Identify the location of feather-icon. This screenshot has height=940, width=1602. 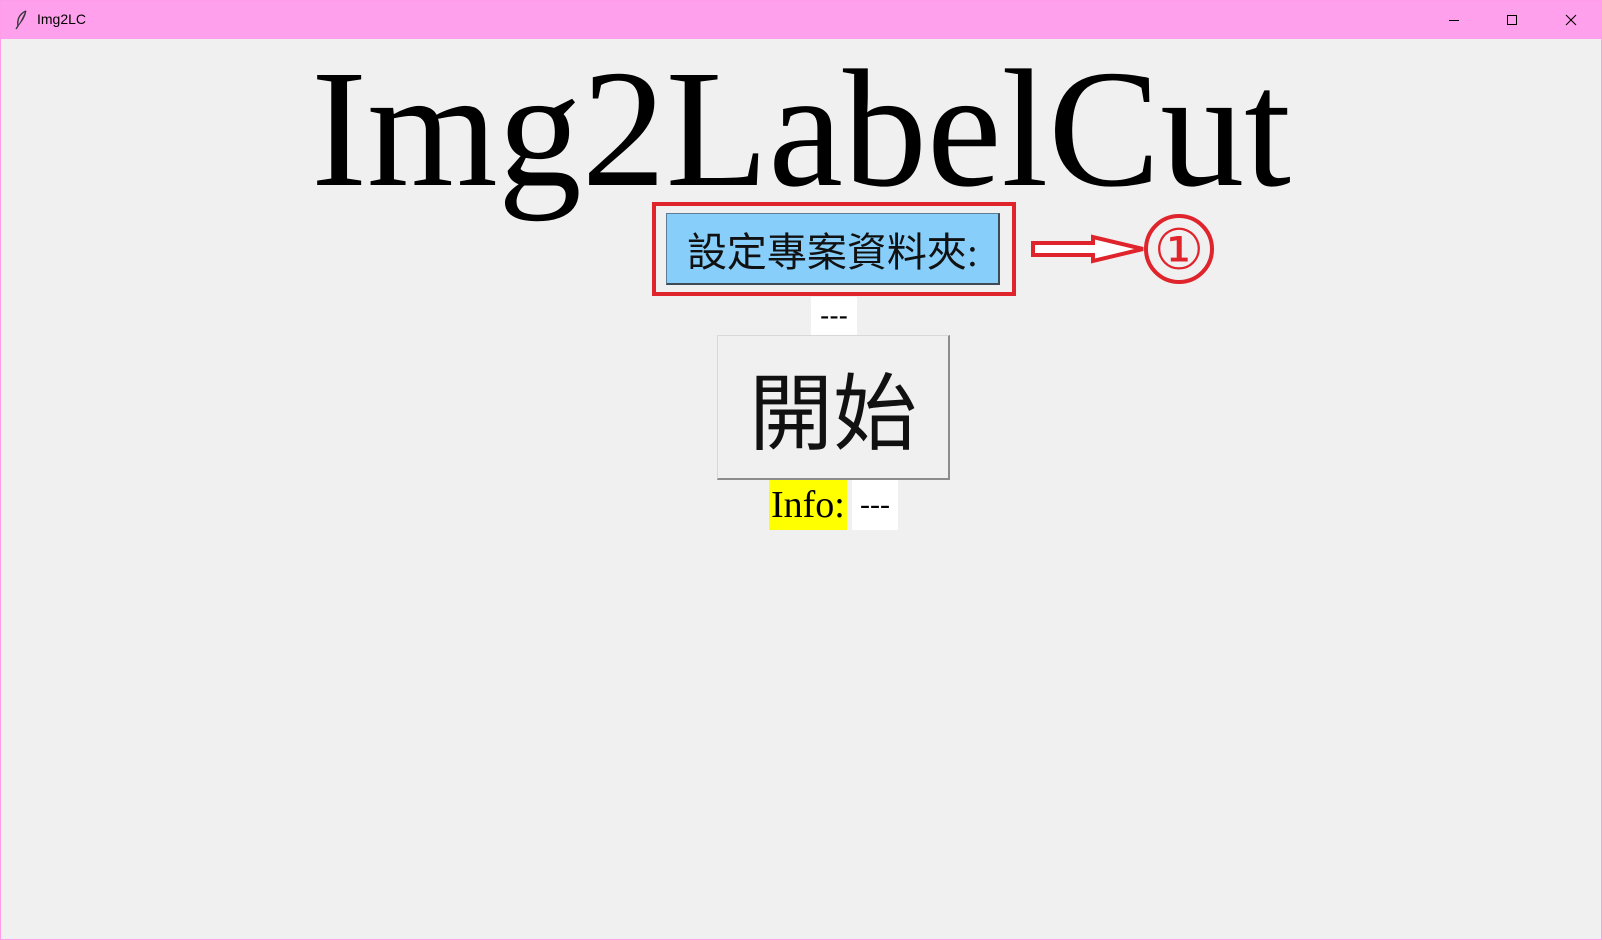
(21, 20).